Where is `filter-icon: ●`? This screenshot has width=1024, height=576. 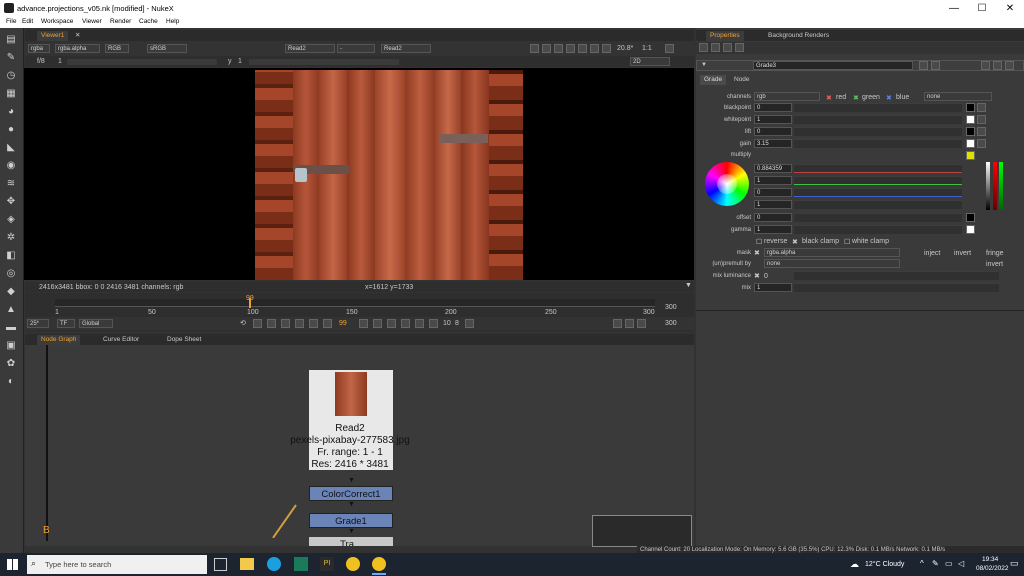
filter-icon: ● is located at coordinates (11, 130).